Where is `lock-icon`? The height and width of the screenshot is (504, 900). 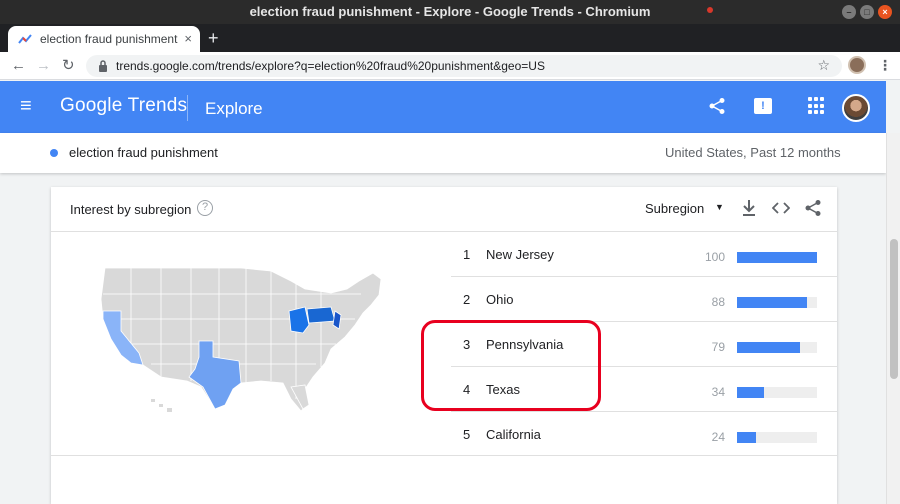
lock-icon is located at coordinates (103, 66).